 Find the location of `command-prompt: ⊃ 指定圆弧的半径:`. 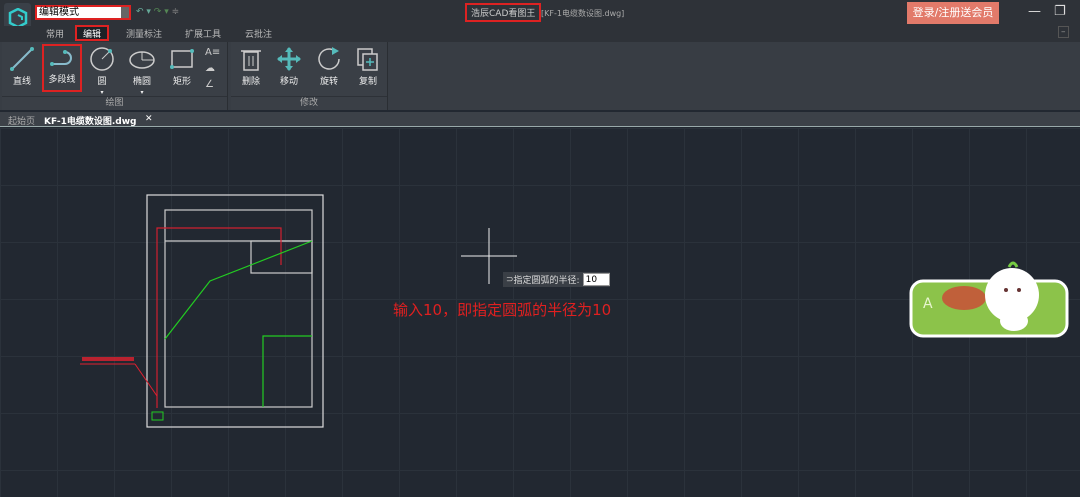

command-prompt: ⊃ 指定圆弧的半径: is located at coordinates (556, 279).